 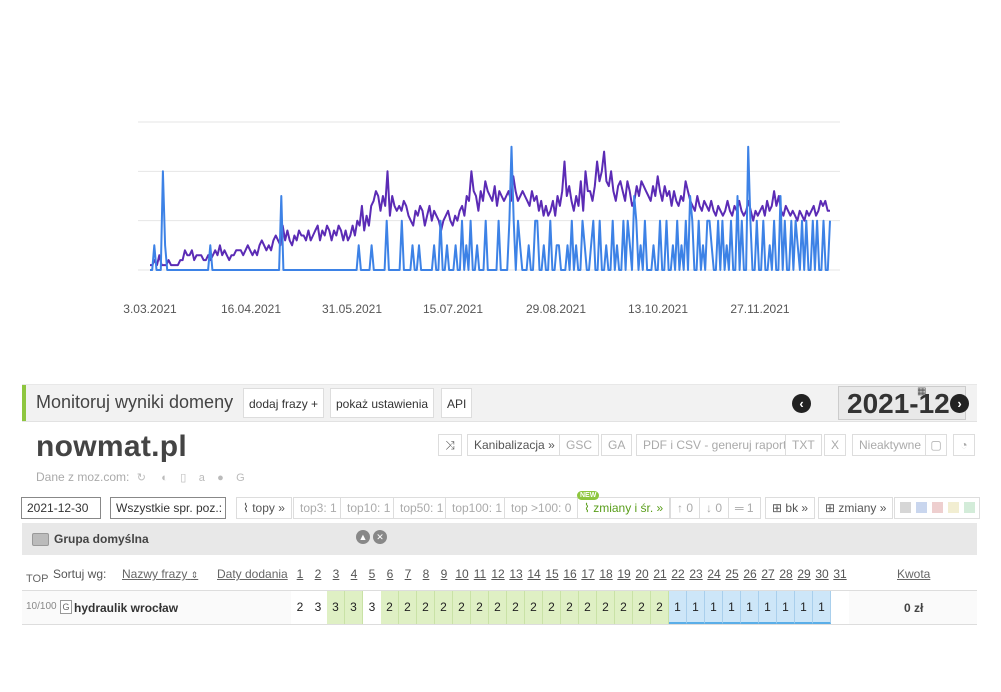 What do you see at coordinates (856, 508) in the screenshot?
I see `changes-button: ⊞ zmiany »` at bounding box center [856, 508].